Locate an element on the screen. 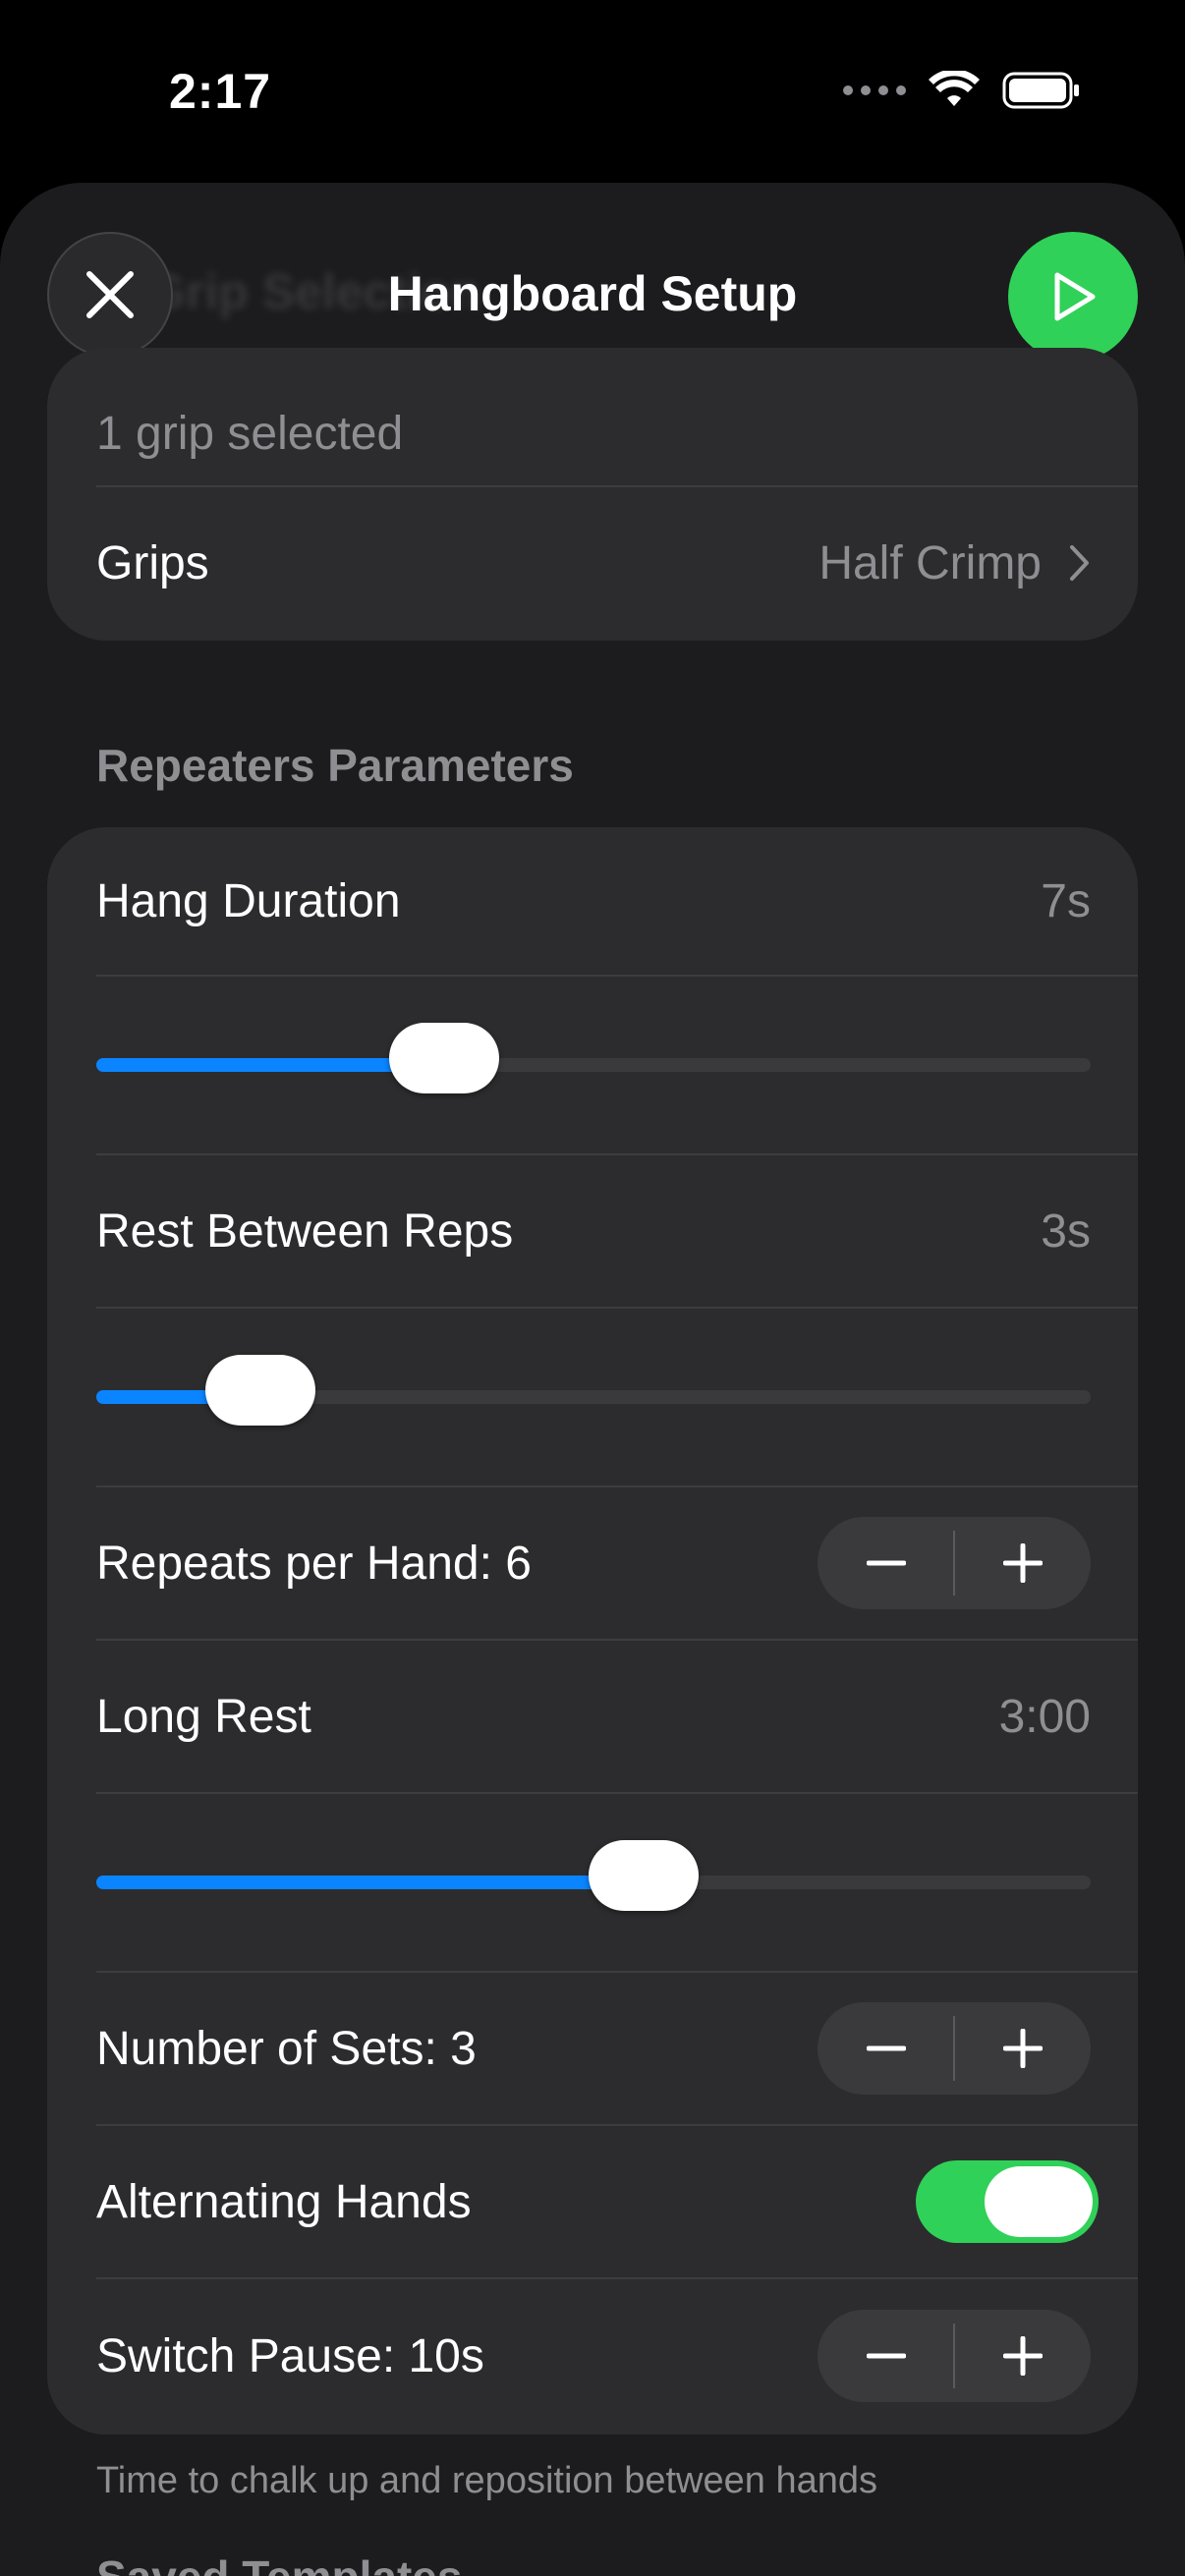 This screenshot has height=2576, width=1185. repeats-per-hand-stepper is located at coordinates (955, 1563).